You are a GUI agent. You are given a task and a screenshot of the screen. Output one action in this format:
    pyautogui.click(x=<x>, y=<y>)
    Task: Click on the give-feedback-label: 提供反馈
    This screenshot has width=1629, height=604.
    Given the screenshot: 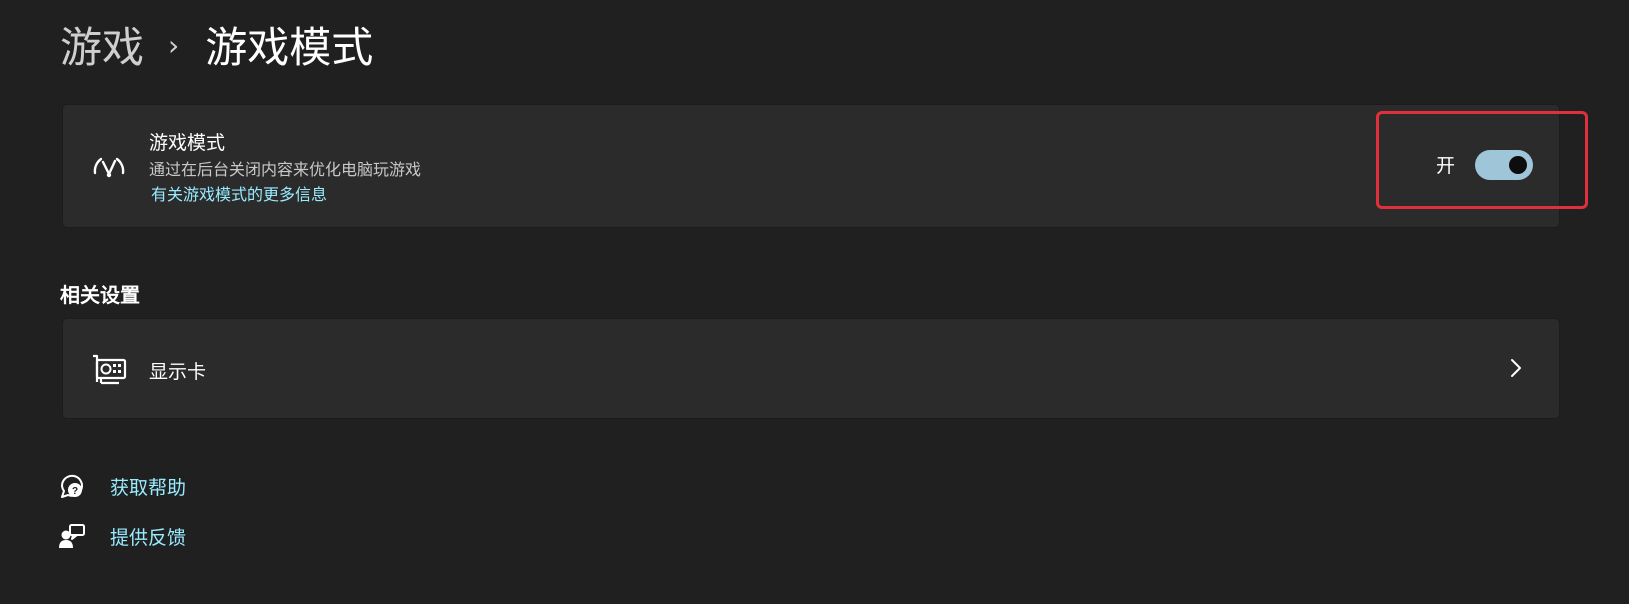 What is the action you would take?
    pyautogui.click(x=148, y=537)
    